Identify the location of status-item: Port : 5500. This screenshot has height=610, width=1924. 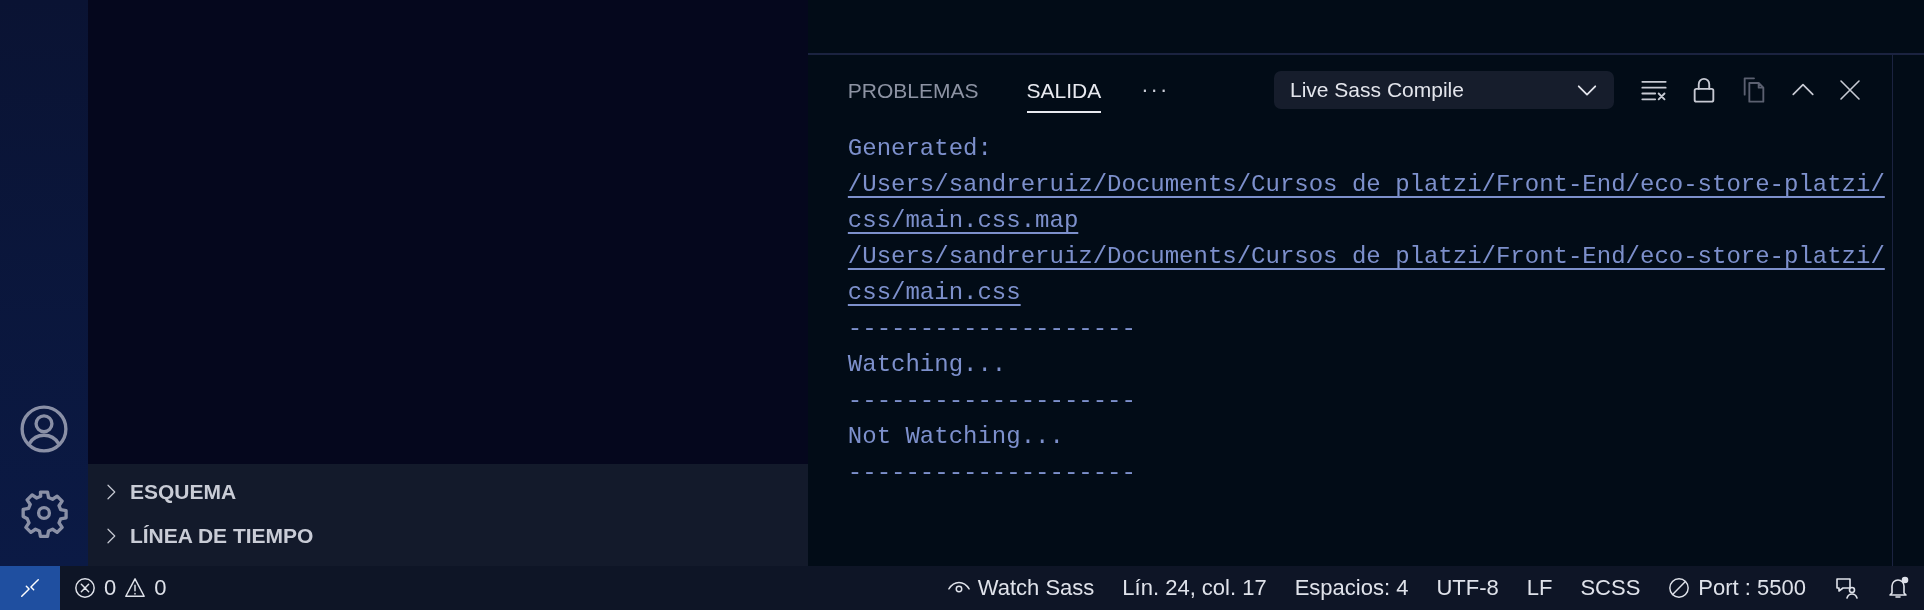
(1737, 588).